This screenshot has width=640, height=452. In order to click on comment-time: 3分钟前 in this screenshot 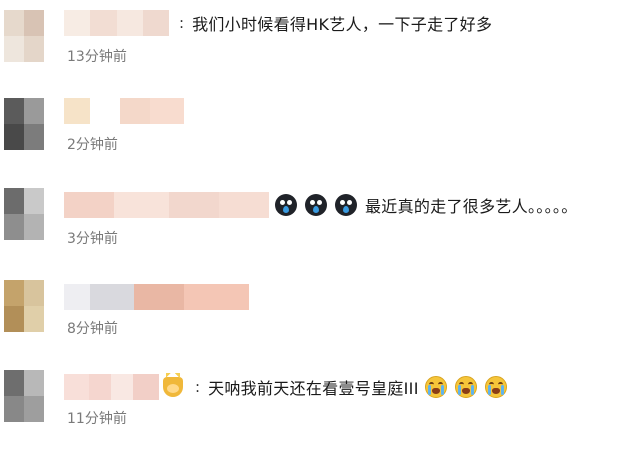, I will do `click(92, 239)`.